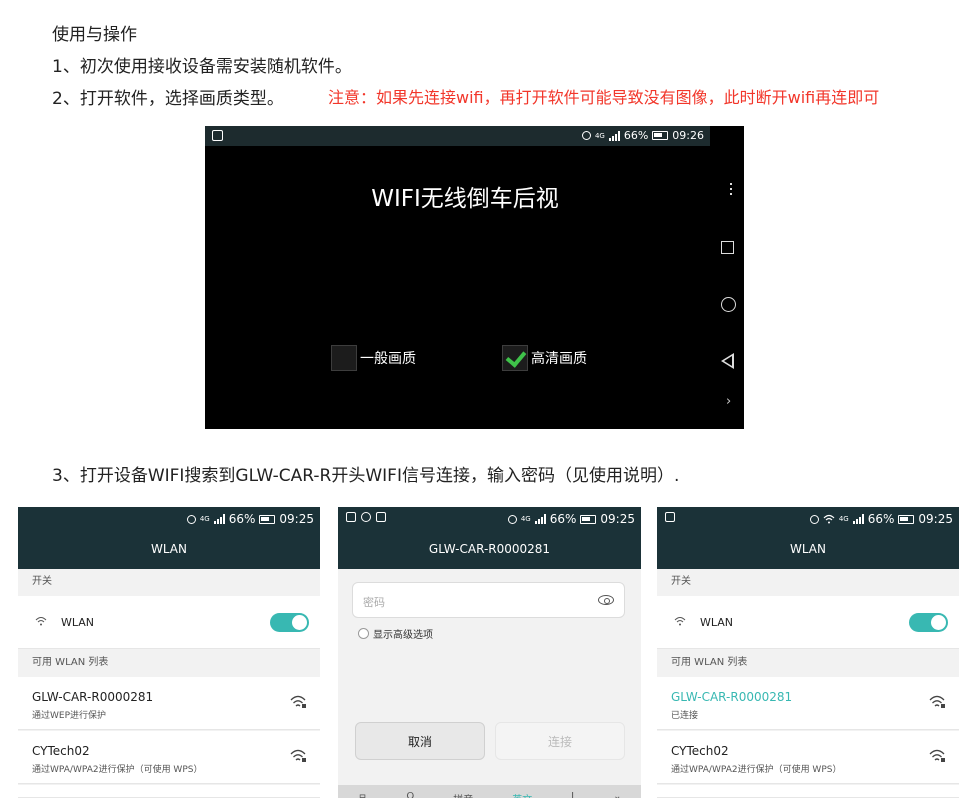 Image resolution: width=980 pixels, height=798 pixels. I want to click on cancel-button: 取消, so click(420, 741).